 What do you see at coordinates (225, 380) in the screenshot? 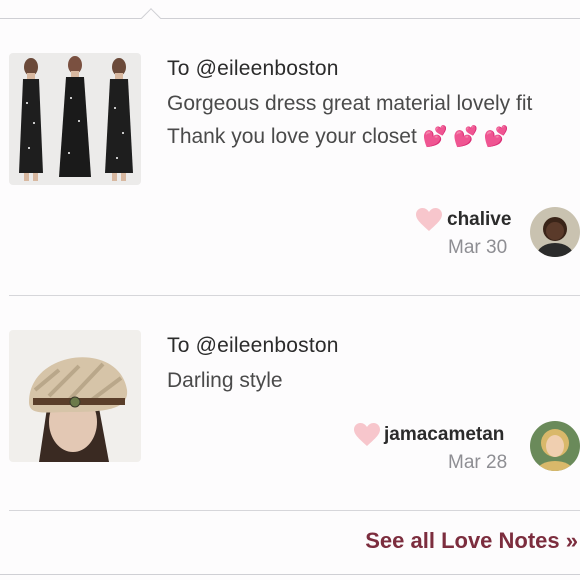
I see `note-message-text: Darling style` at bounding box center [225, 380].